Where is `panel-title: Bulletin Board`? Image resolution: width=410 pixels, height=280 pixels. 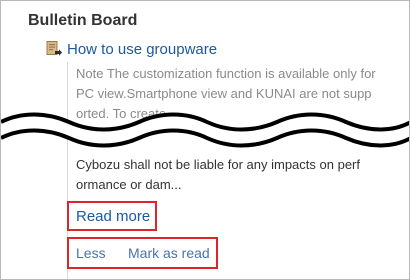 panel-title: Bulletin Board is located at coordinates (83, 20).